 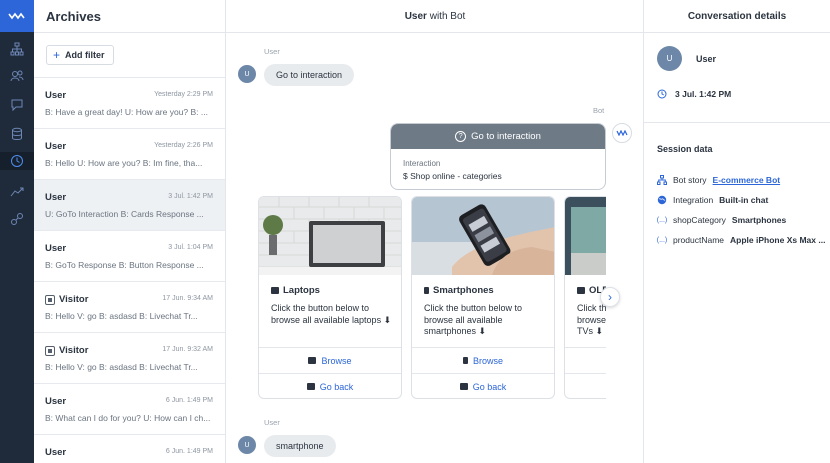 I want to click on history-icon, so click(x=17, y=161).